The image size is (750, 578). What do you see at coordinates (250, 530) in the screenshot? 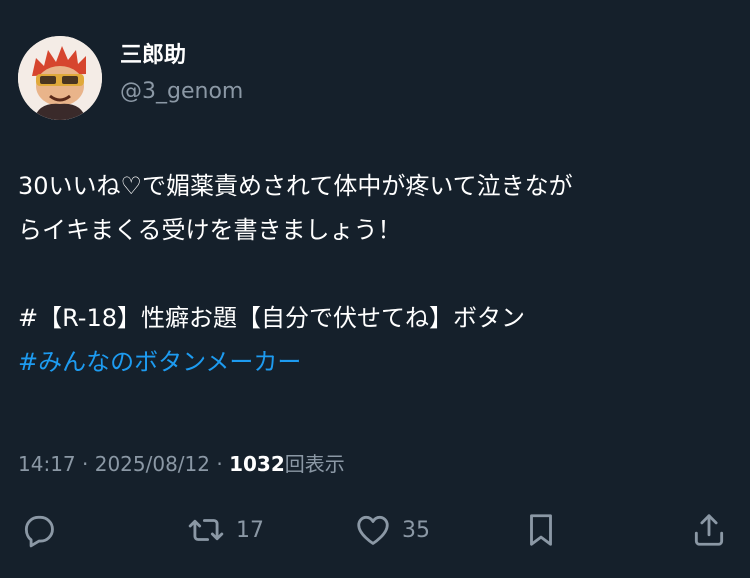
I see `retweet-count: 17` at bounding box center [250, 530].